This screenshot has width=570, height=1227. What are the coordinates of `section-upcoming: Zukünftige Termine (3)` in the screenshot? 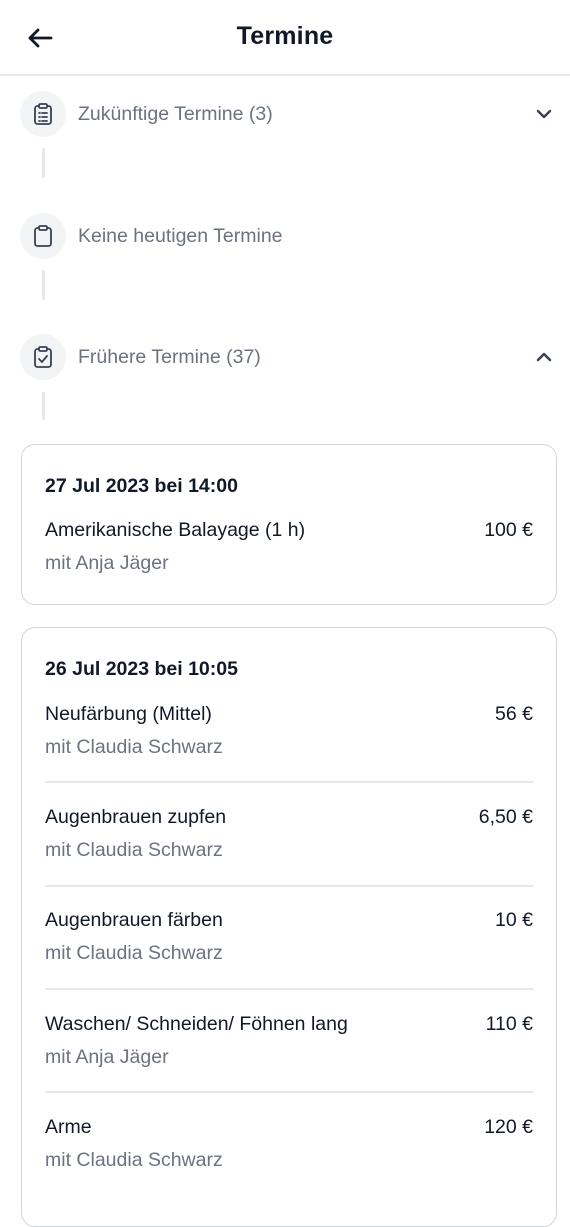 It's located at (288, 114).